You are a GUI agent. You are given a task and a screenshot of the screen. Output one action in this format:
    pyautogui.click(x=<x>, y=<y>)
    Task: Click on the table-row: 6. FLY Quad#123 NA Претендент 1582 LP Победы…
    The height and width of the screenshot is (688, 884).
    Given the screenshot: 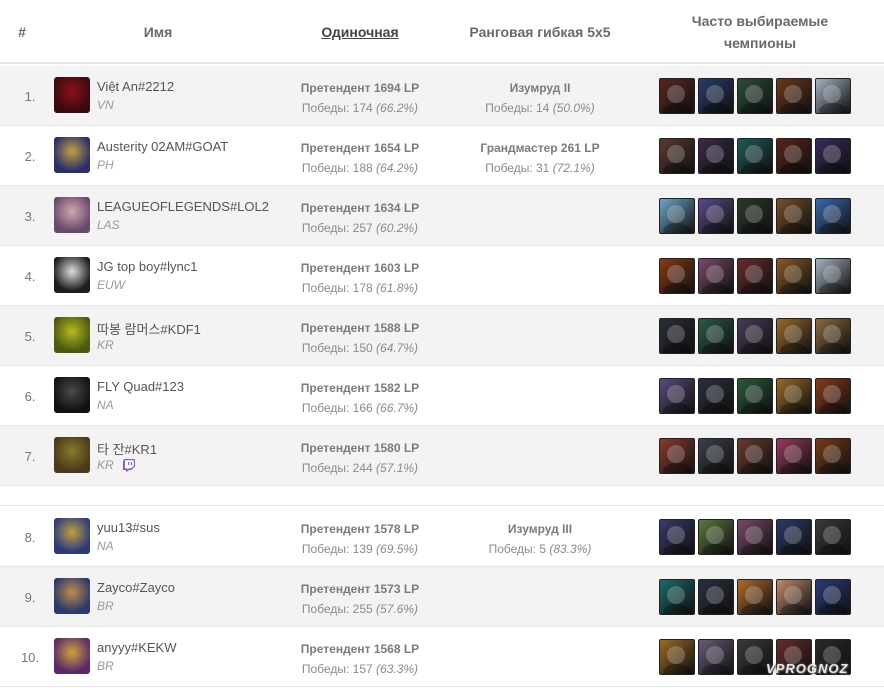 What is the action you would take?
    pyautogui.click(x=442, y=396)
    